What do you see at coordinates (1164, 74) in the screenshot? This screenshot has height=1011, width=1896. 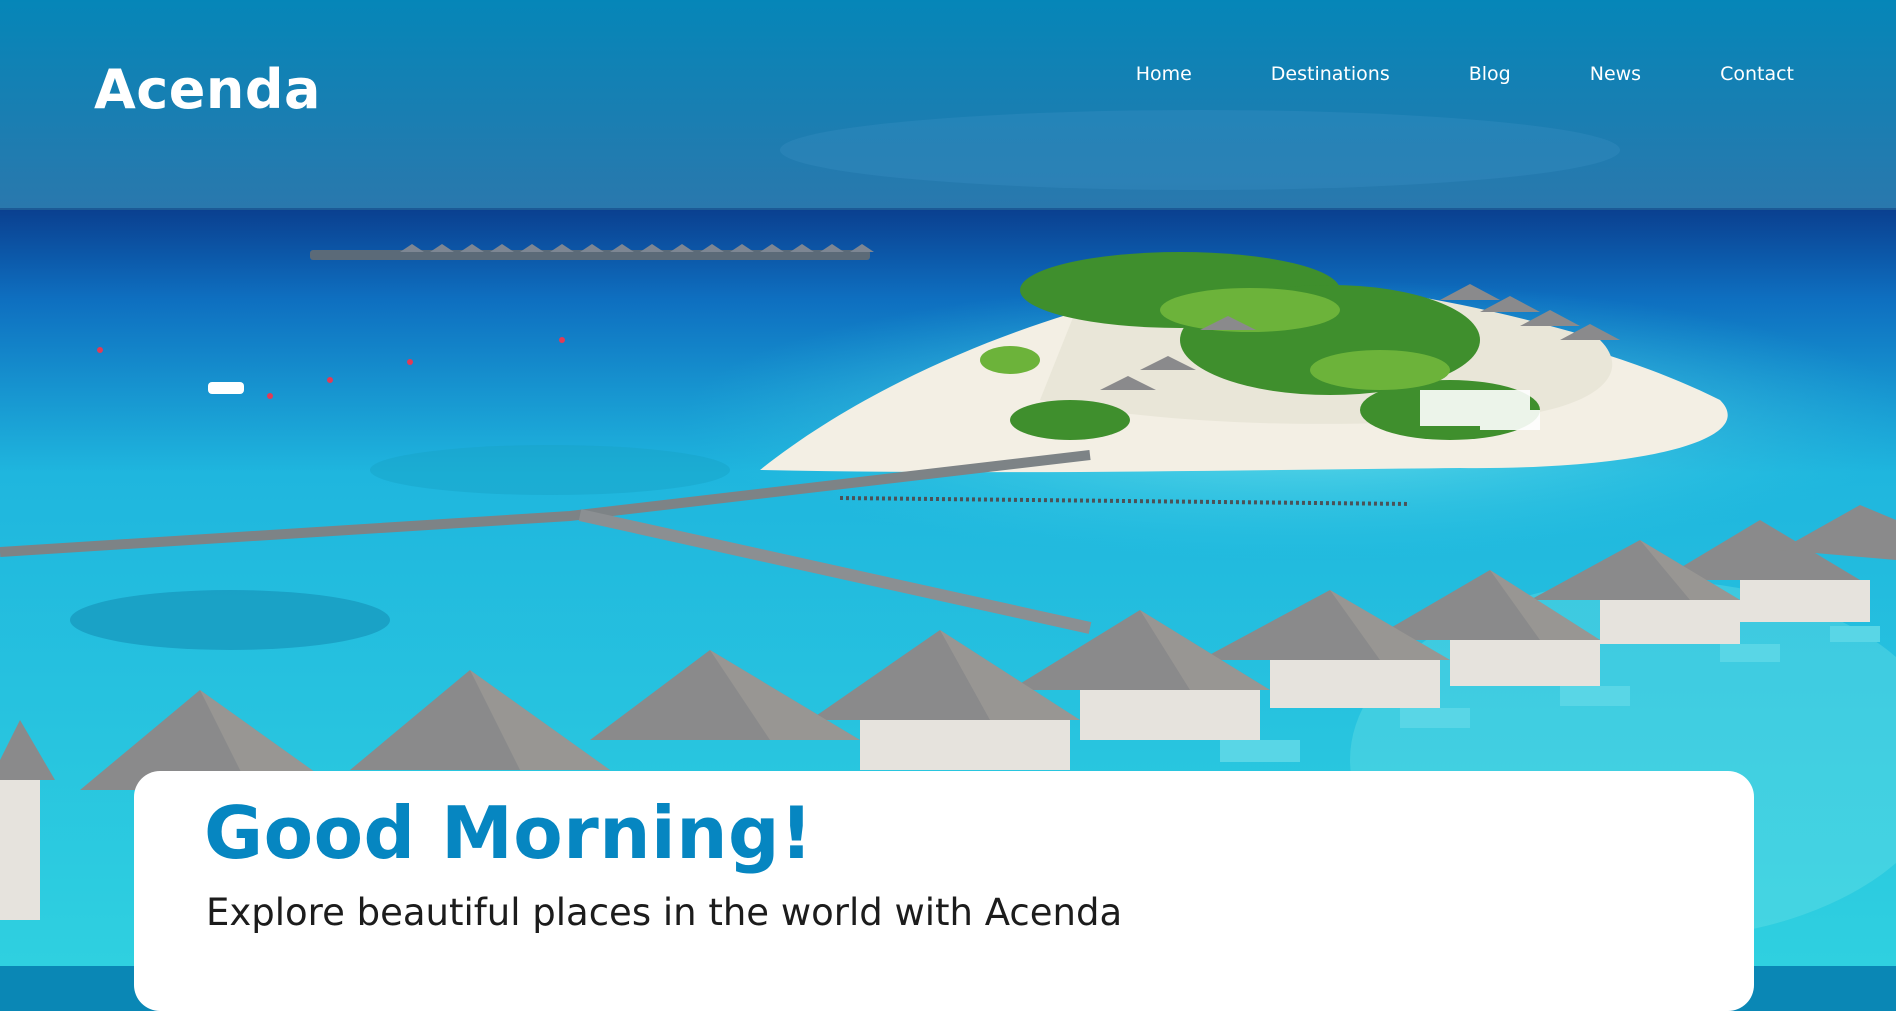 I see `nav-home-link: Home` at bounding box center [1164, 74].